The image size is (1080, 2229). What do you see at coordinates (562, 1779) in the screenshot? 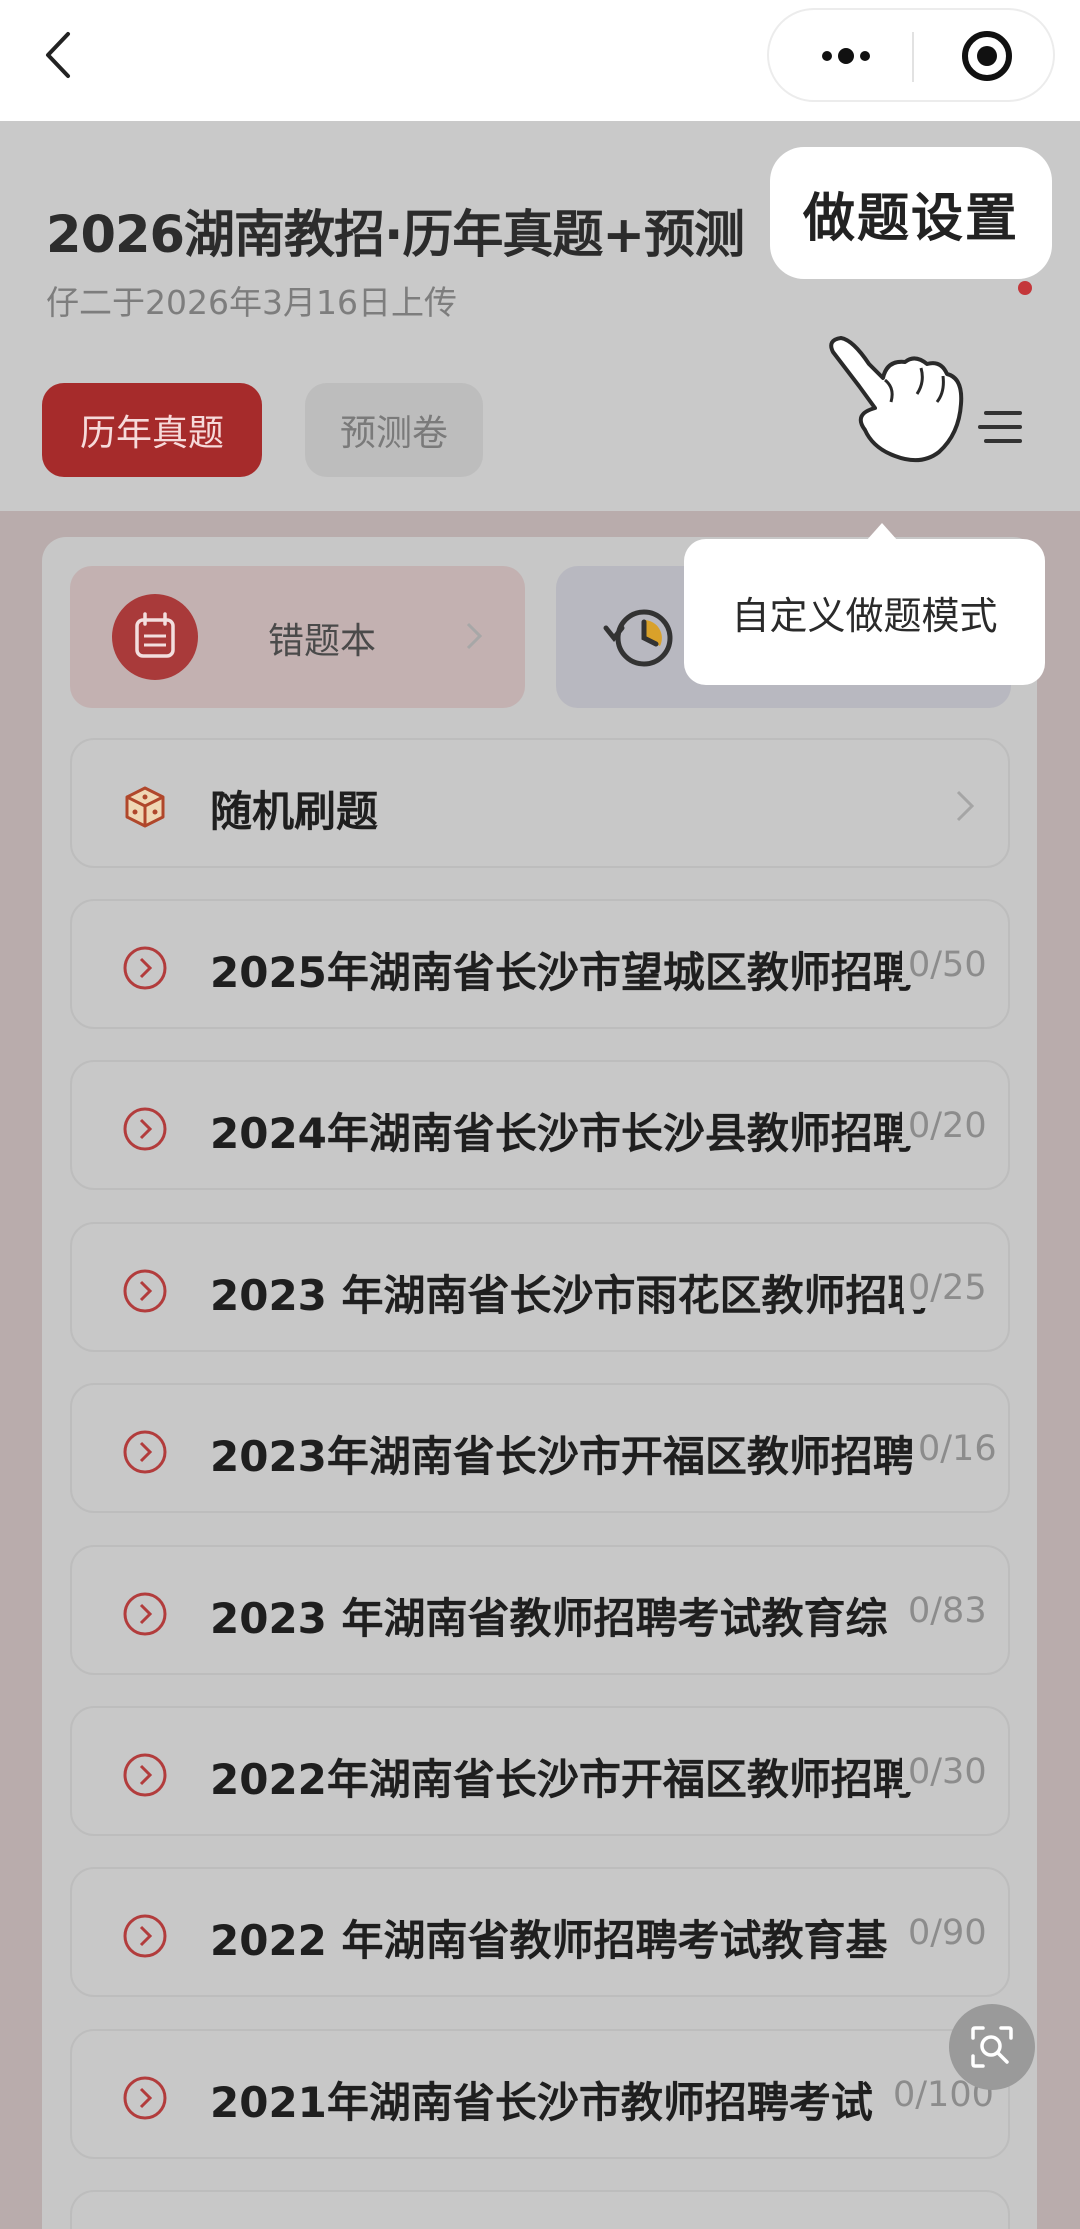
I see `paper-title: 2022年湖南省长沙市开福区教师招聘` at bounding box center [562, 1779].